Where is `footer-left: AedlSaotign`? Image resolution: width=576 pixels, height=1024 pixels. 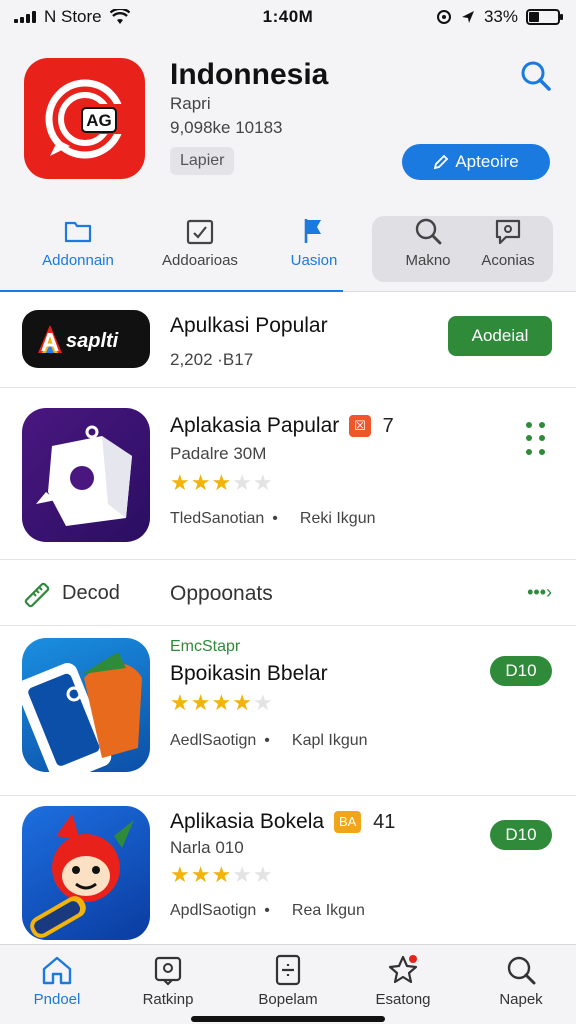 footer-left: AedlSaotign is located at coordinates (213, 740).